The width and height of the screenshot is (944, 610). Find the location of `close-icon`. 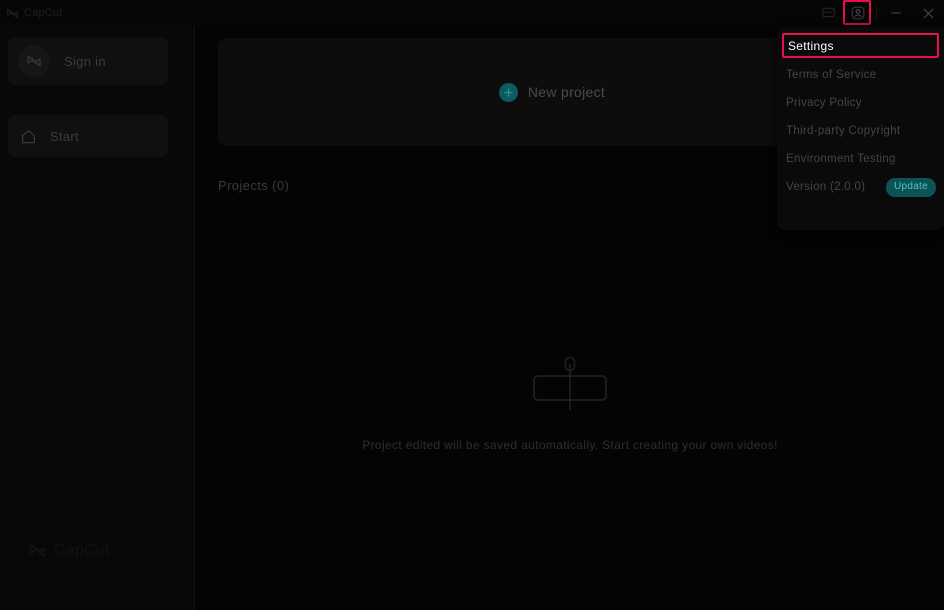

close-icon is located at coordinates (928, 13).